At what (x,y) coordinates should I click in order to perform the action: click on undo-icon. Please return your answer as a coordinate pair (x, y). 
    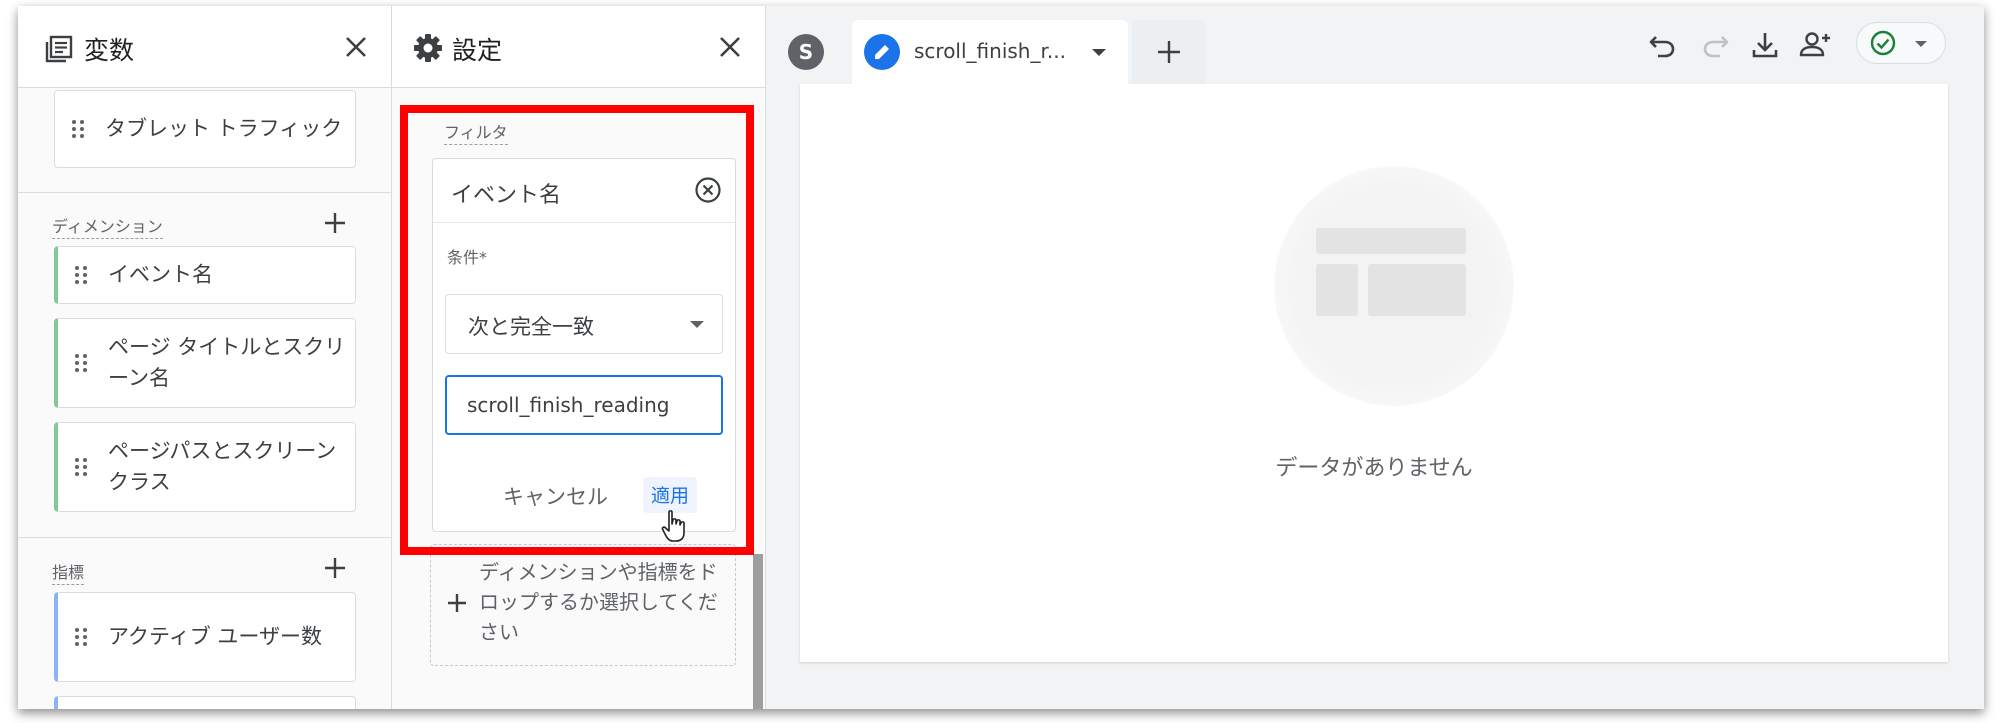
    Looking at the image, I should click on (1663, 45).